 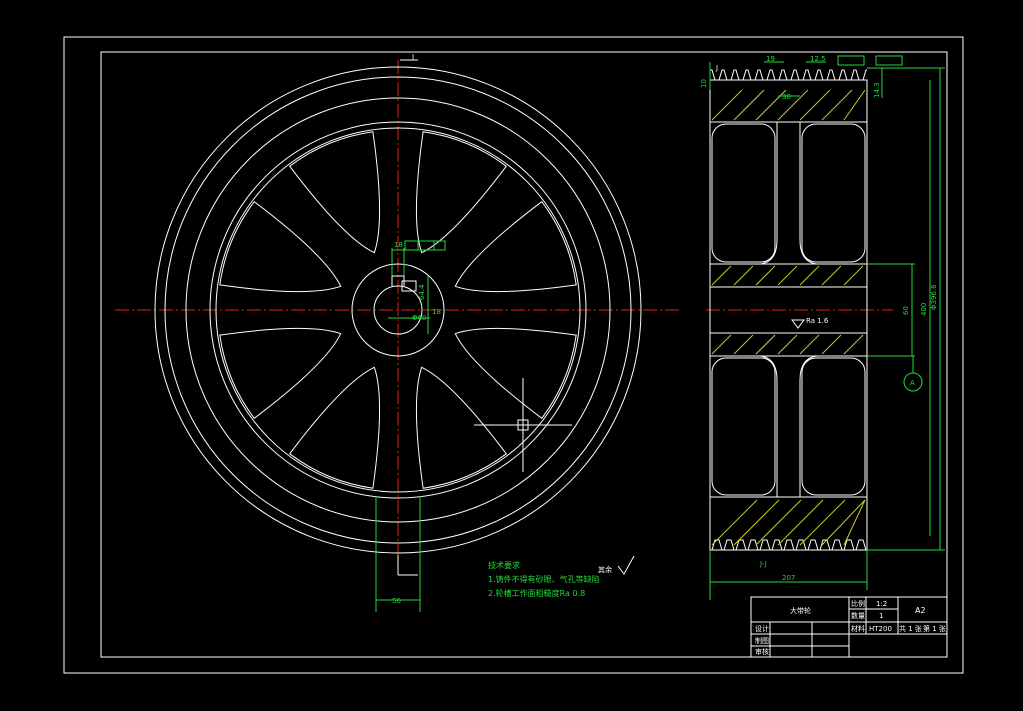 What do you see at coordinates (716, 68) in the screenshot?
I see `section-marker-right: J` at bounding box center [716, 68].